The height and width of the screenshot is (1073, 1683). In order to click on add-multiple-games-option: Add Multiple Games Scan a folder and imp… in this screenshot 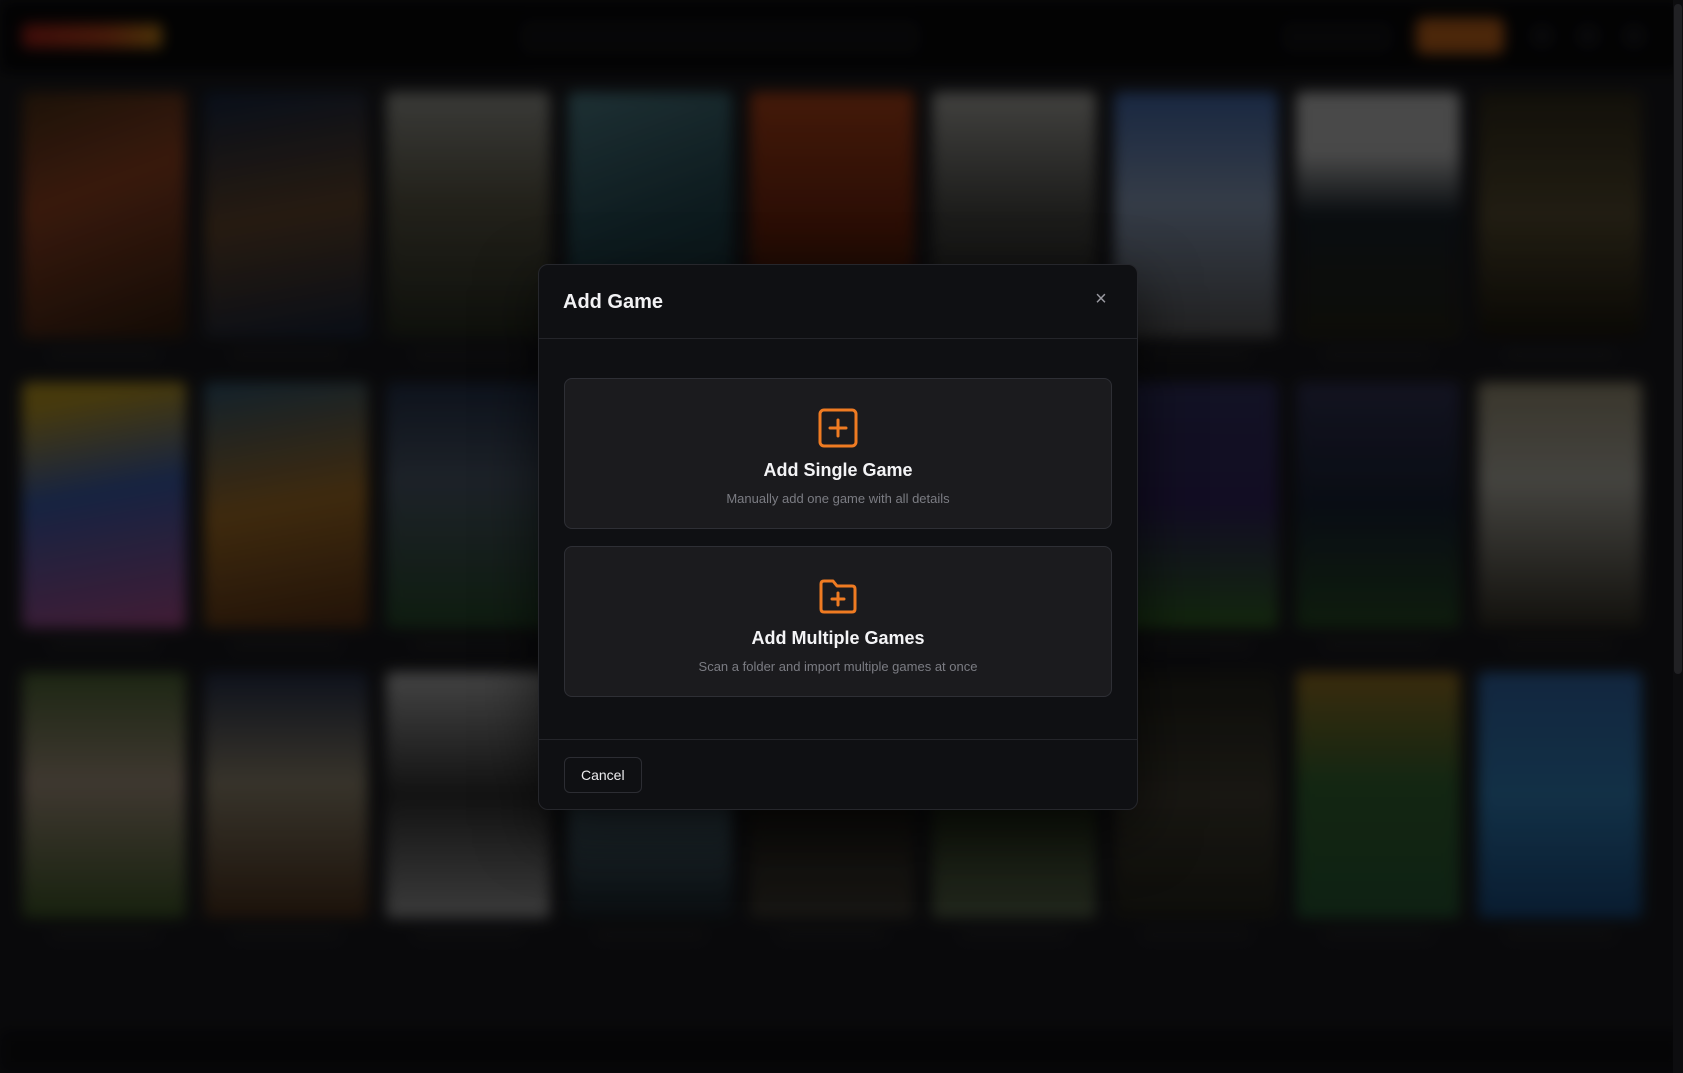, I will do `click(838, 621)`.